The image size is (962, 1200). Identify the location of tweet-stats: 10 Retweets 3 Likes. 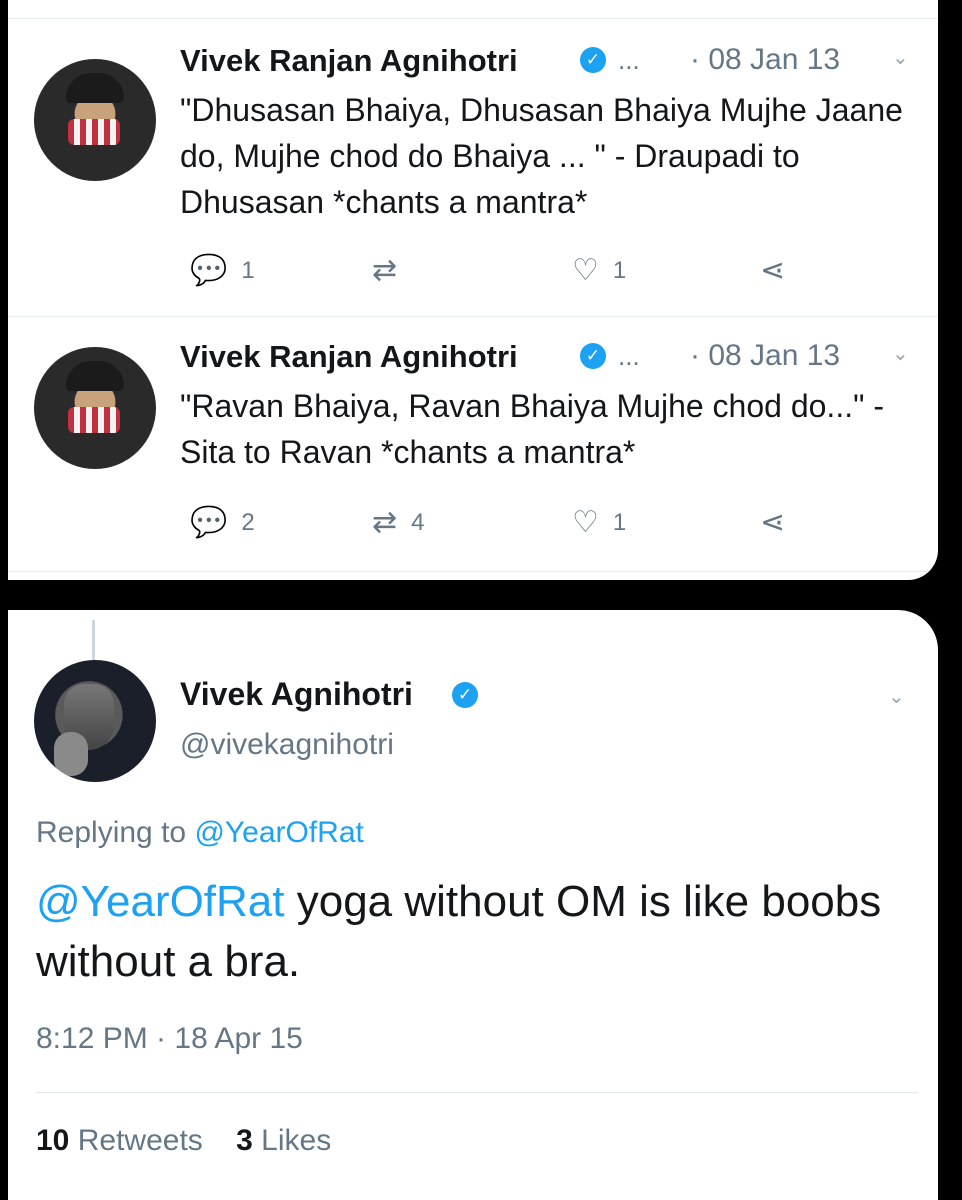
(183, 1141).